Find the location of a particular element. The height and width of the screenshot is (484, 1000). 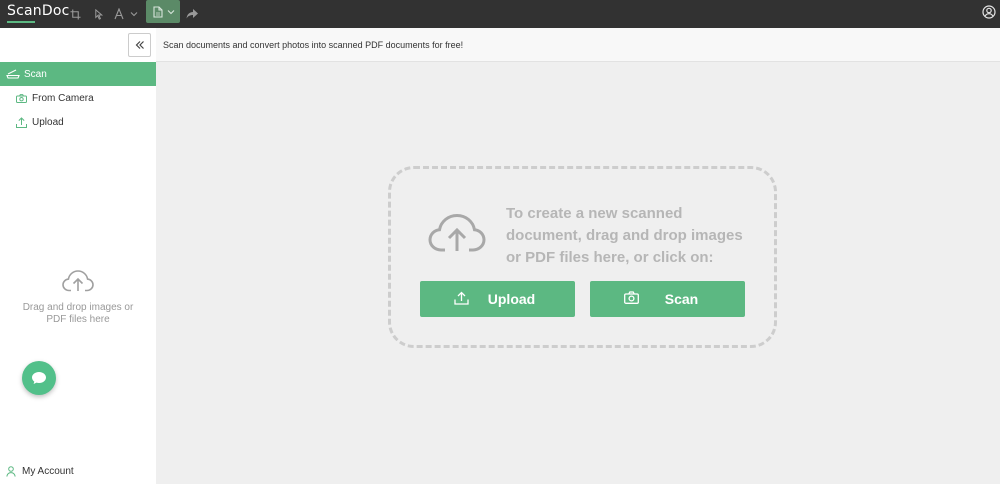

sidebar-item-upload: Upload is located at coordinates (40, 122).